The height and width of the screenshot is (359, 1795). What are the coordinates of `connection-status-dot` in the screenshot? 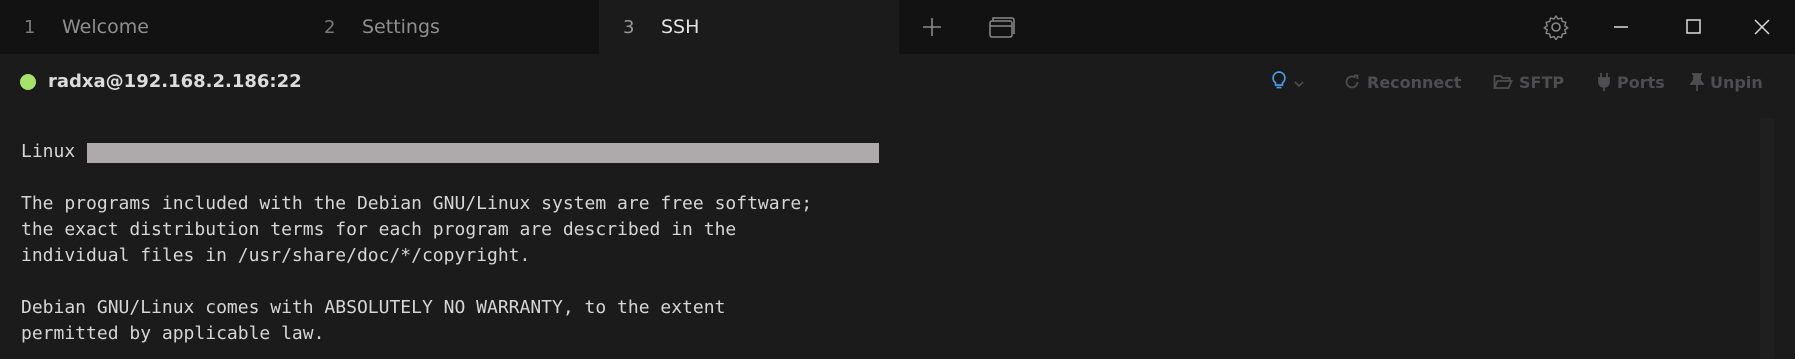 It's located at (28, 82).